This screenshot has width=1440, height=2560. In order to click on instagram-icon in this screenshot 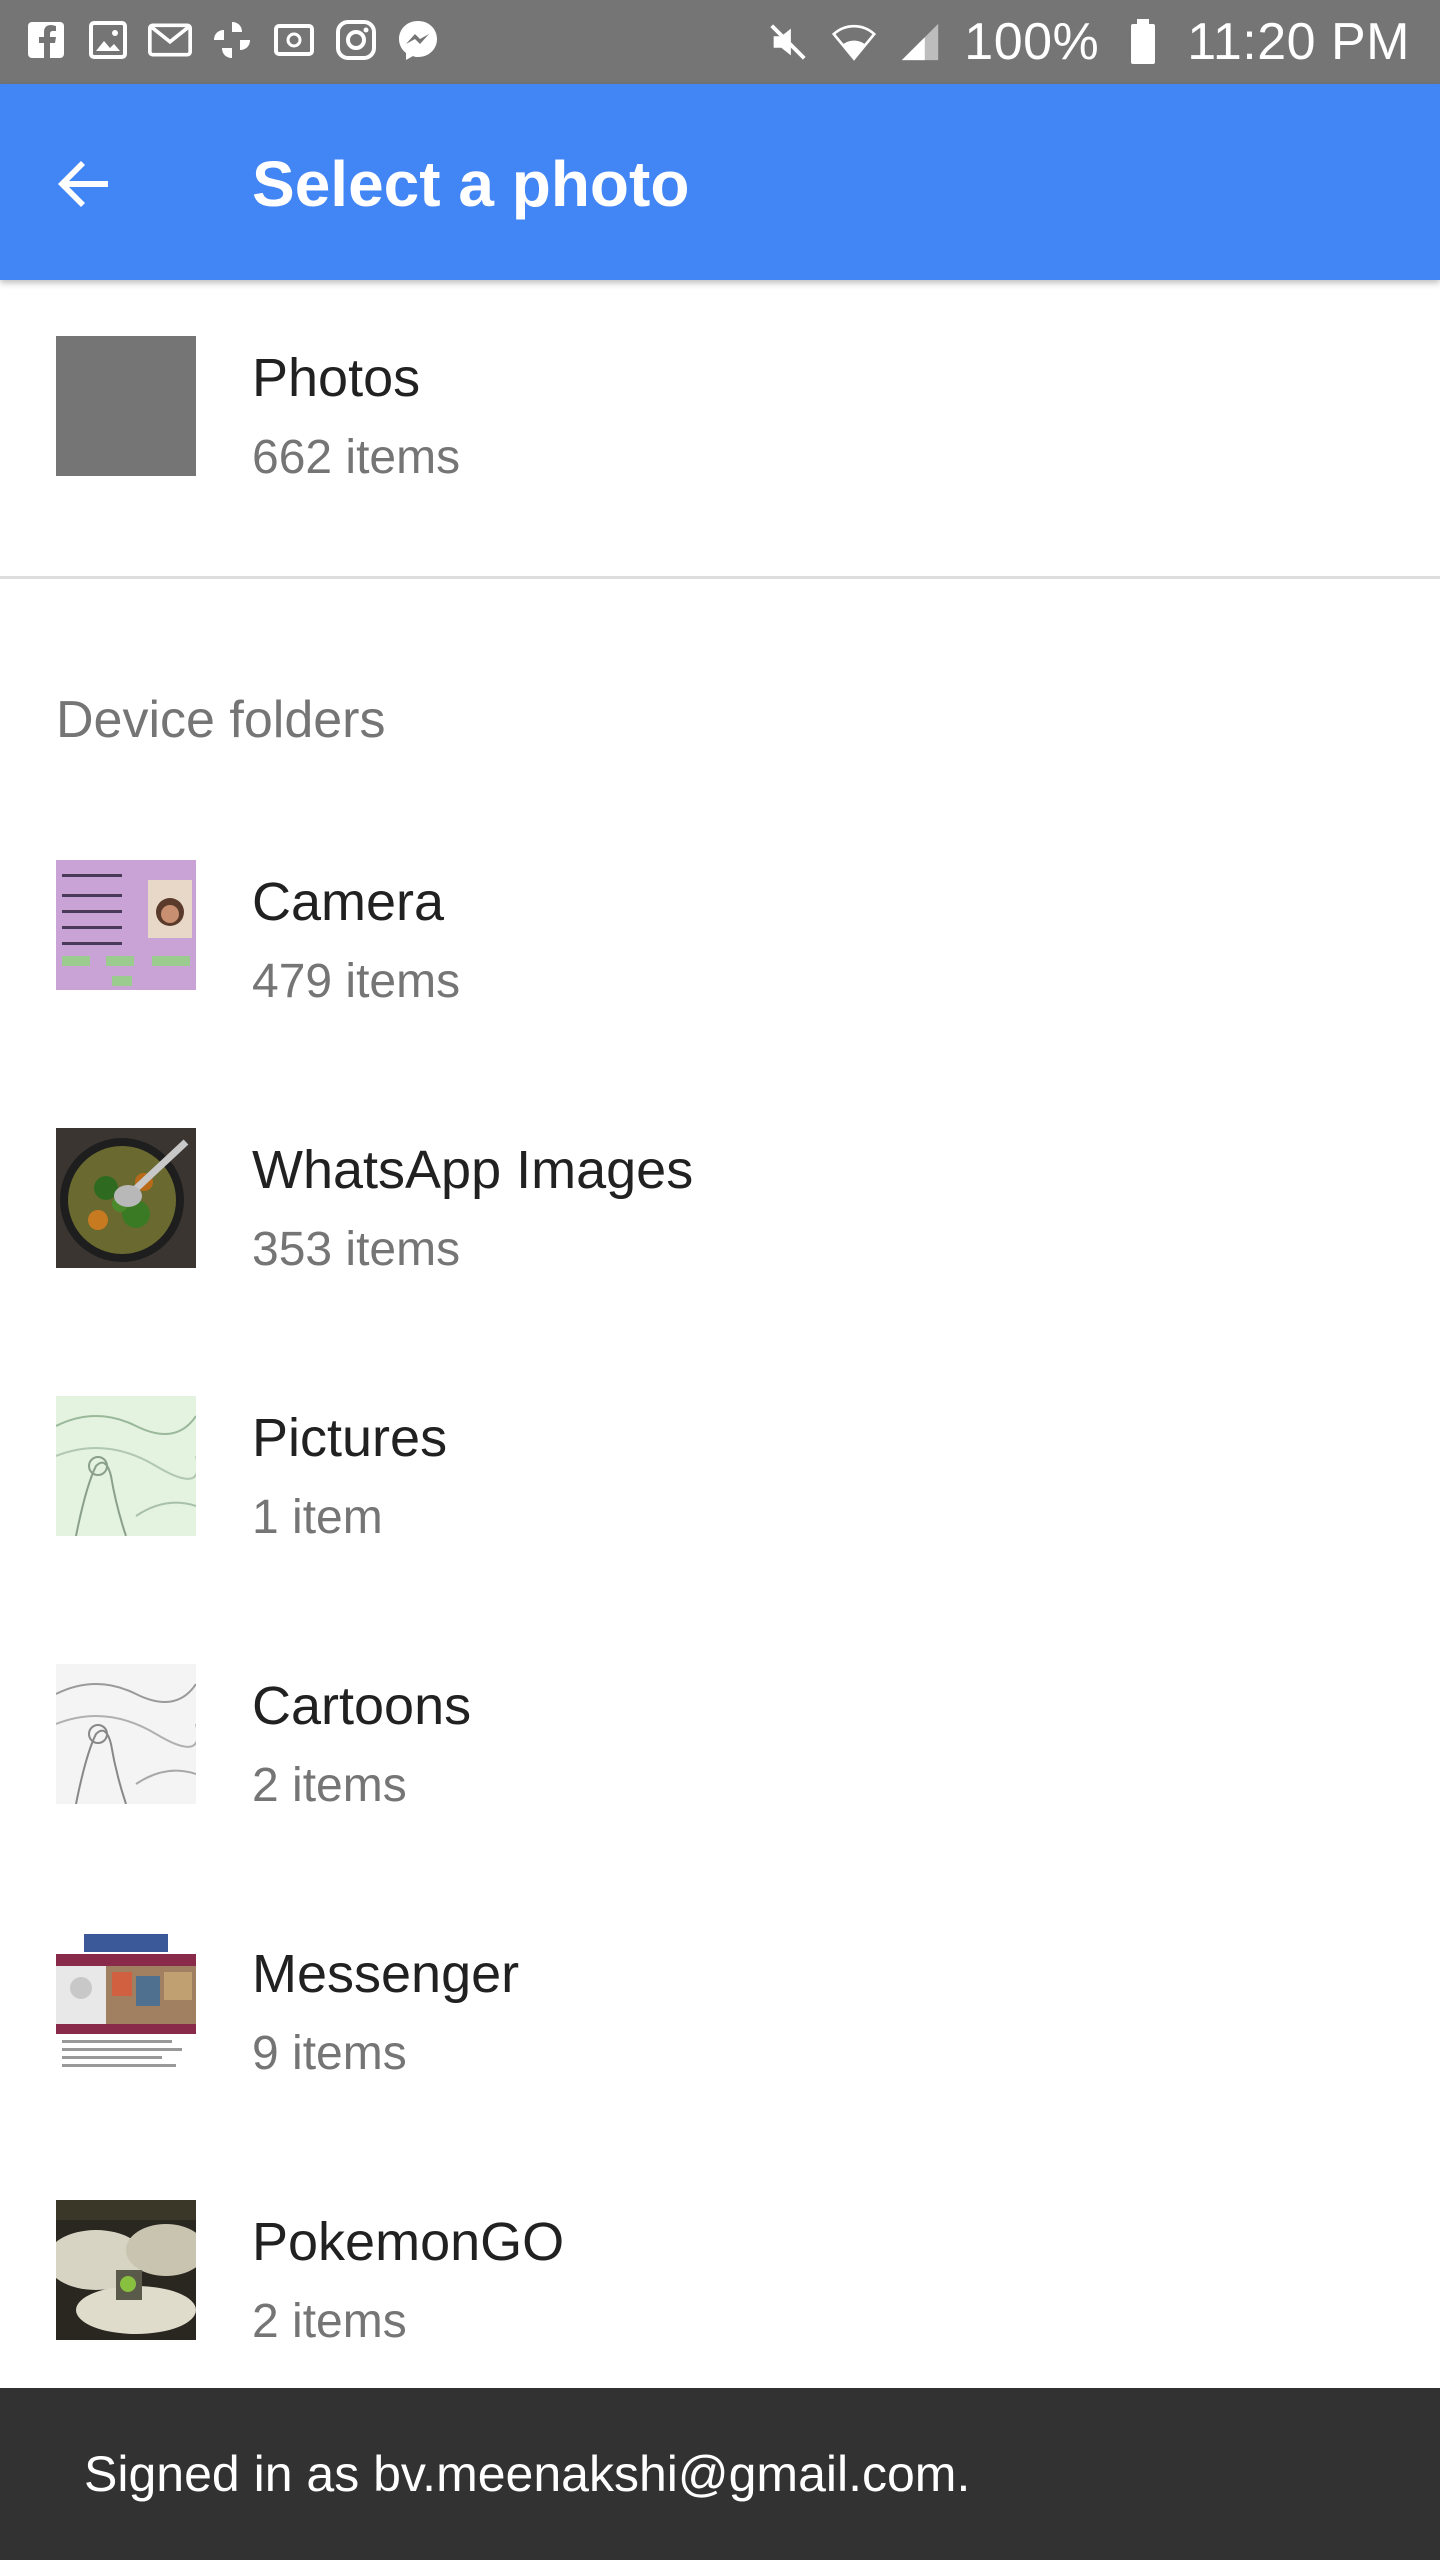, I will do `click(356, 40)`.